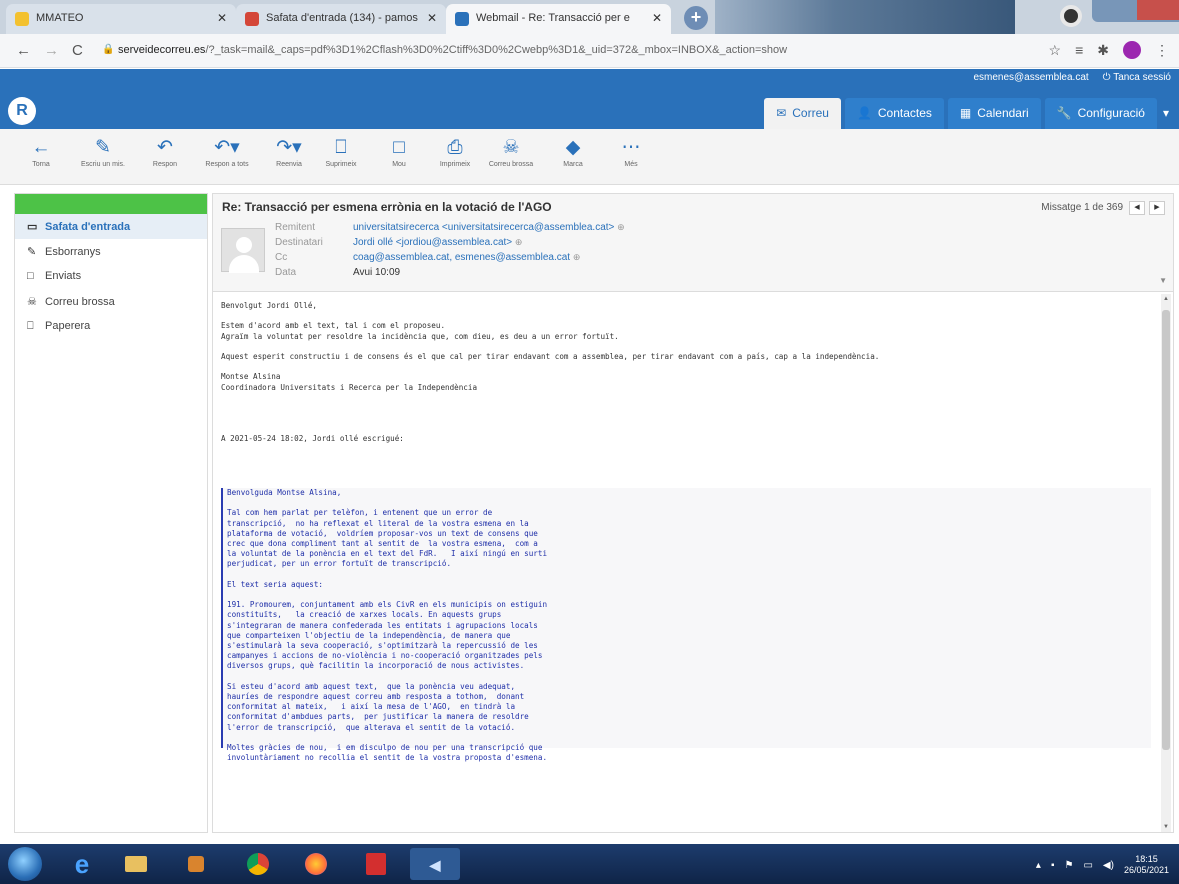 The image size is (1179, 884). What do you see at coordinates (1055, 50) in the screenshot?
I see `star-icon: ☆` at bounding box center [1055, 50].